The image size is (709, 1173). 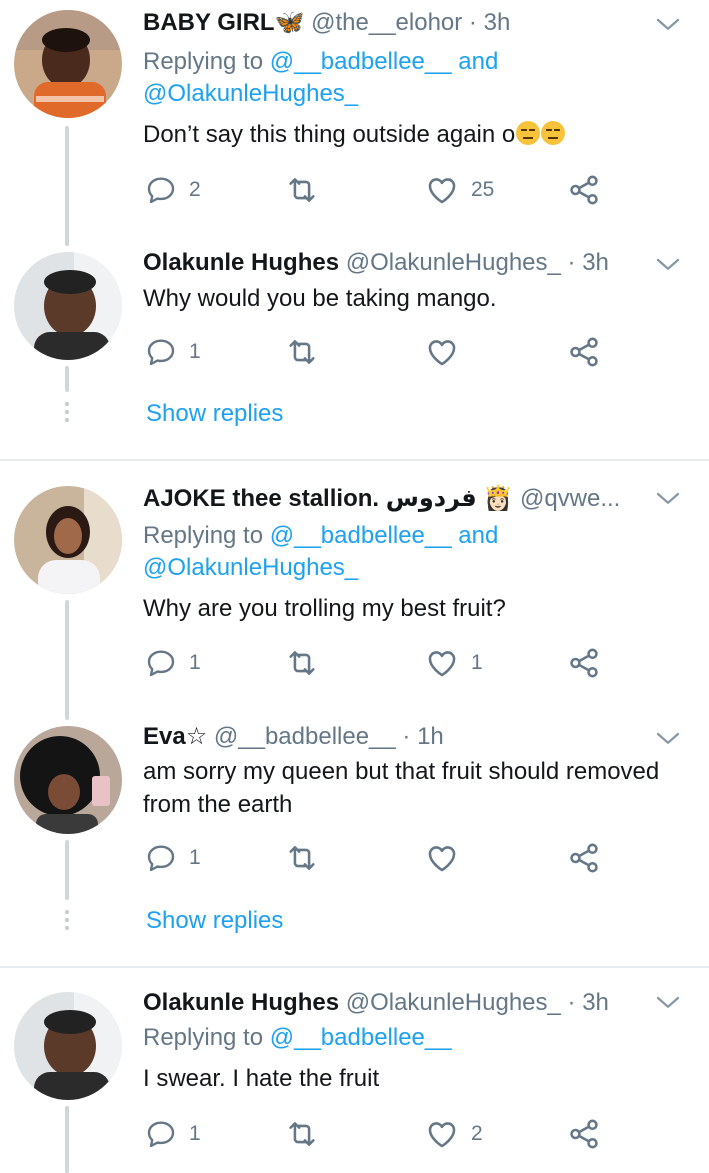 I want to click on replying-to: Replying to @__badbellee__, so click(x=406, y=1038).